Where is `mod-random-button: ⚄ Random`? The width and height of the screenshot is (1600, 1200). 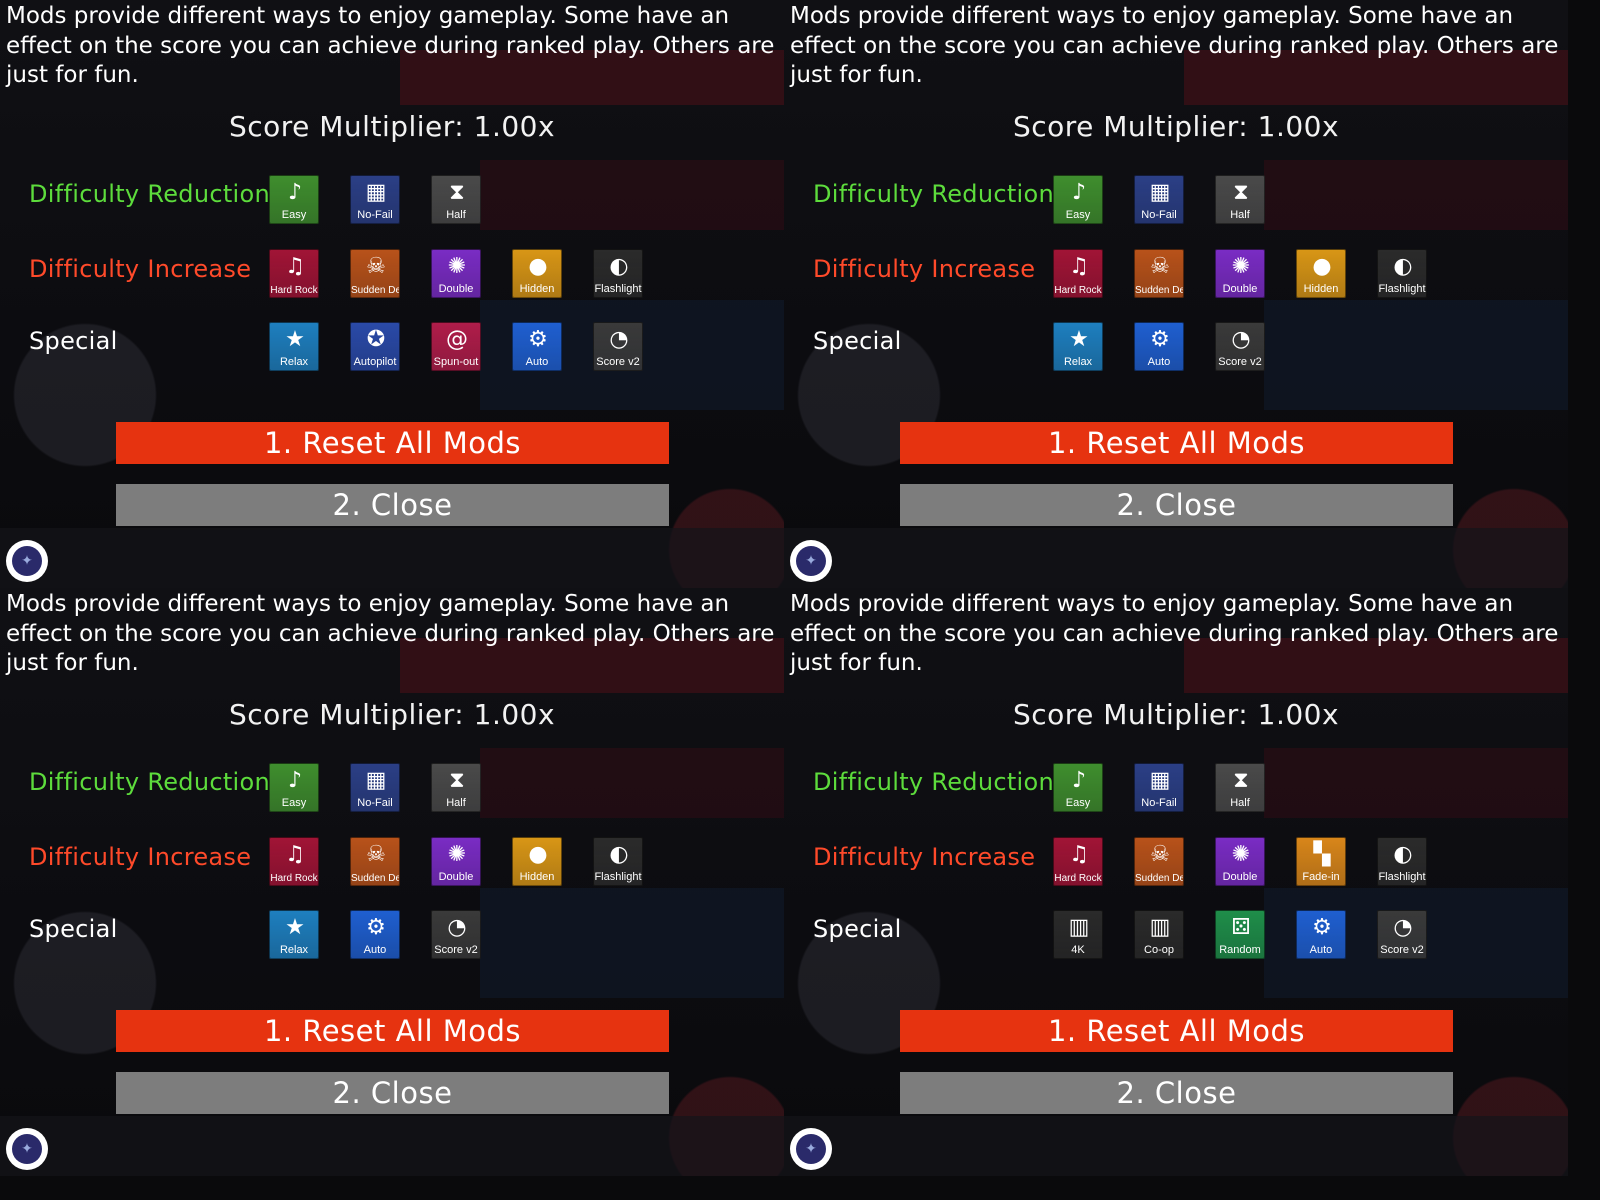 mod-random-button: ⚄ Random is located at coordinates (1240, 934).